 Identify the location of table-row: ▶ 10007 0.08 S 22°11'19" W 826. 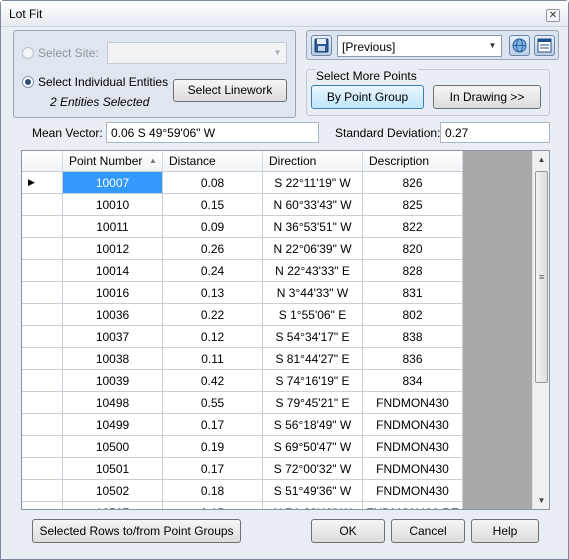
(242, 183).